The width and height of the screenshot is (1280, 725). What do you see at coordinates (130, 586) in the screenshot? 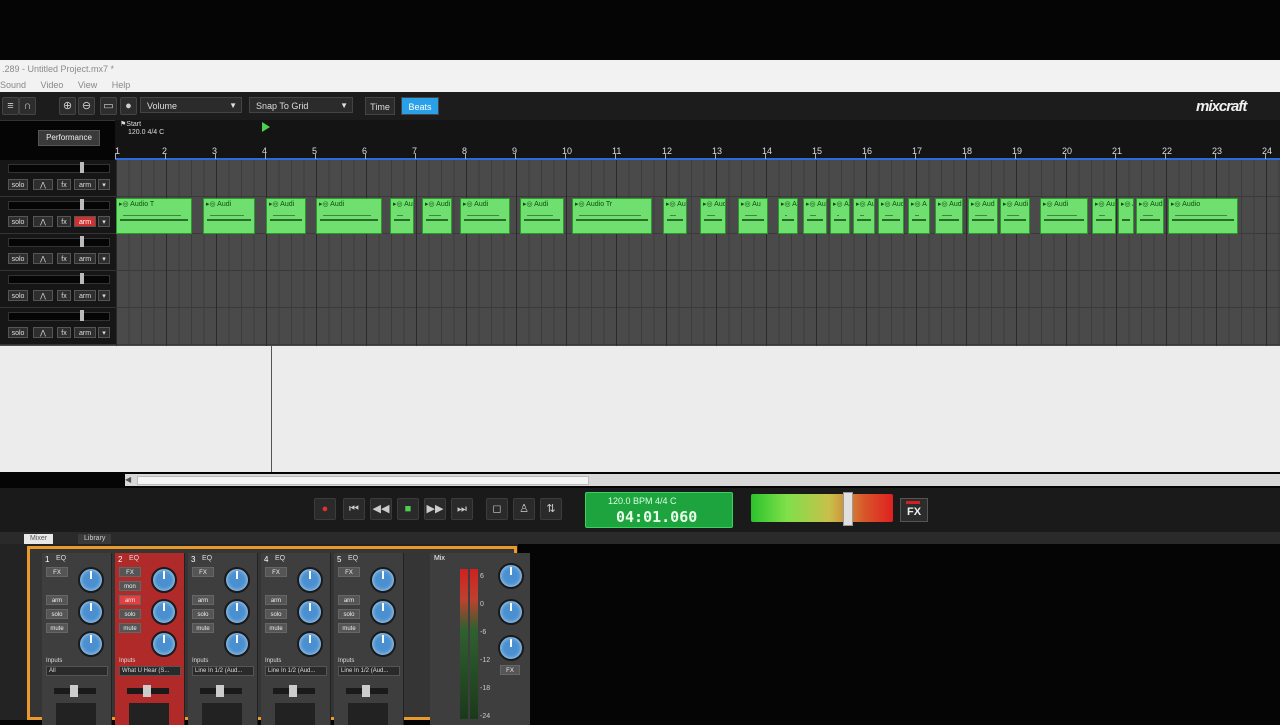
I see `strip-mon-button: mon` at bounding box center [130, 586].